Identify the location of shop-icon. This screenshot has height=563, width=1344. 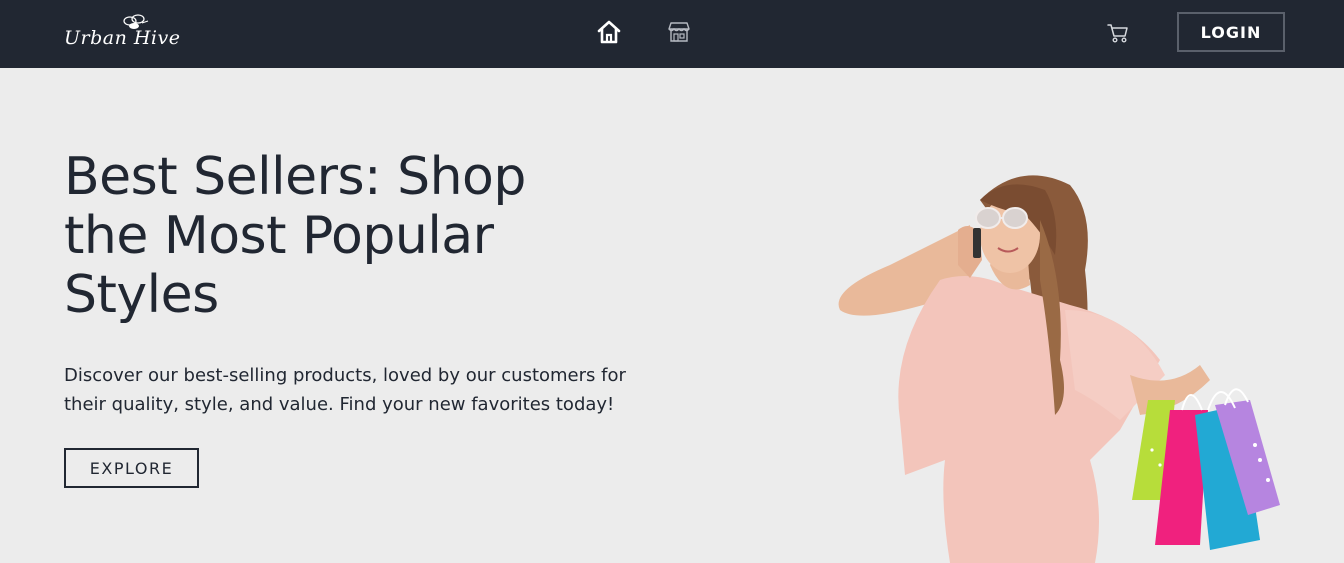
(679, 32).